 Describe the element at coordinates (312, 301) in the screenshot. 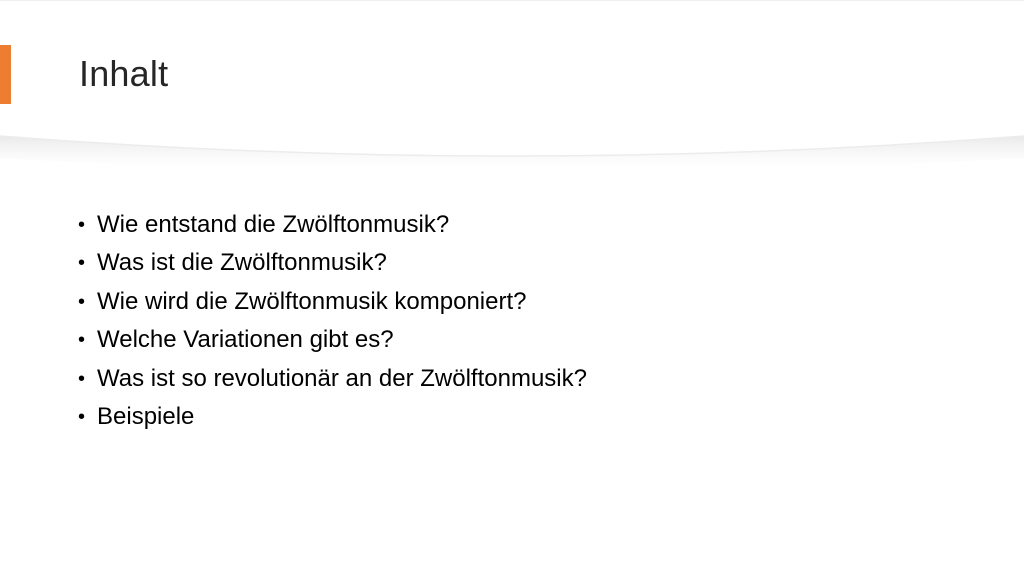

I see `list-item-text: Wie wird die Zwölftonmusik komponiert?` at that location.